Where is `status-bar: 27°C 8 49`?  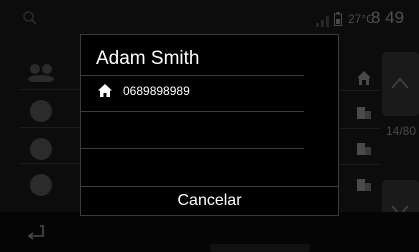 status-bar: 27°C 8 49 is located at coordinates (209, 18).